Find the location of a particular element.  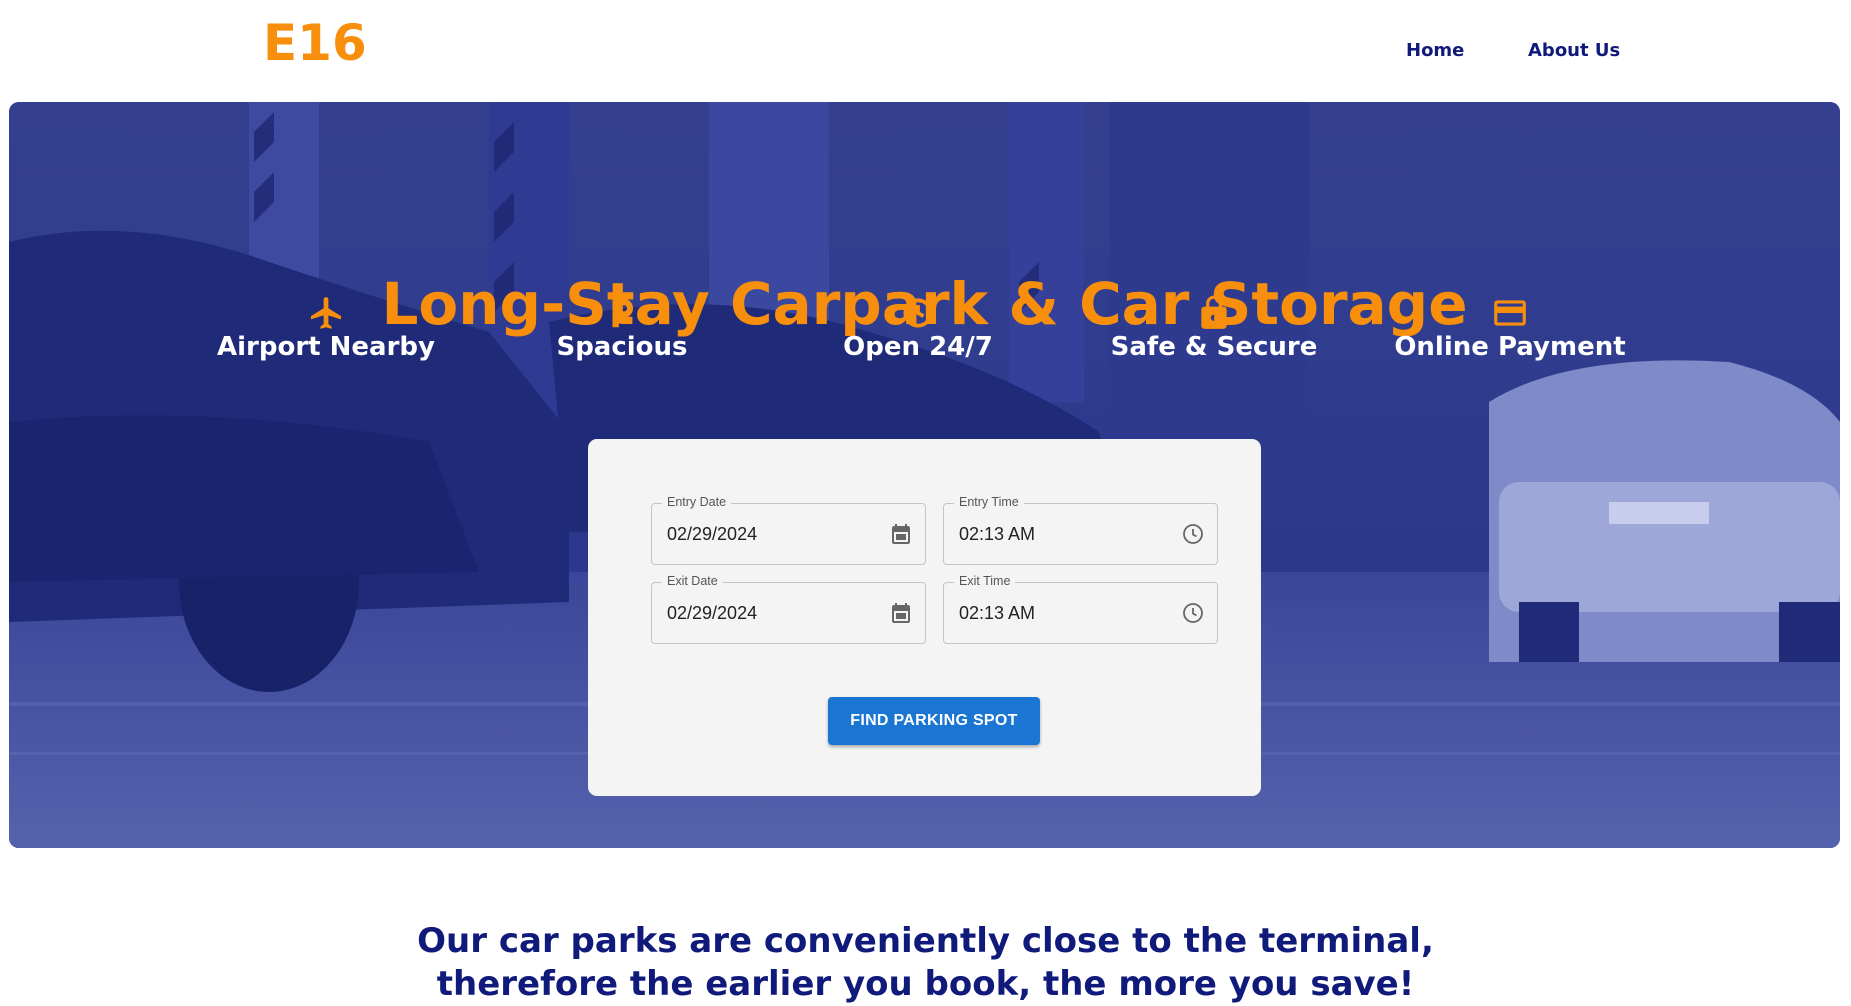

feature-label: Airport Nearby is located at coordinates (326, 347).